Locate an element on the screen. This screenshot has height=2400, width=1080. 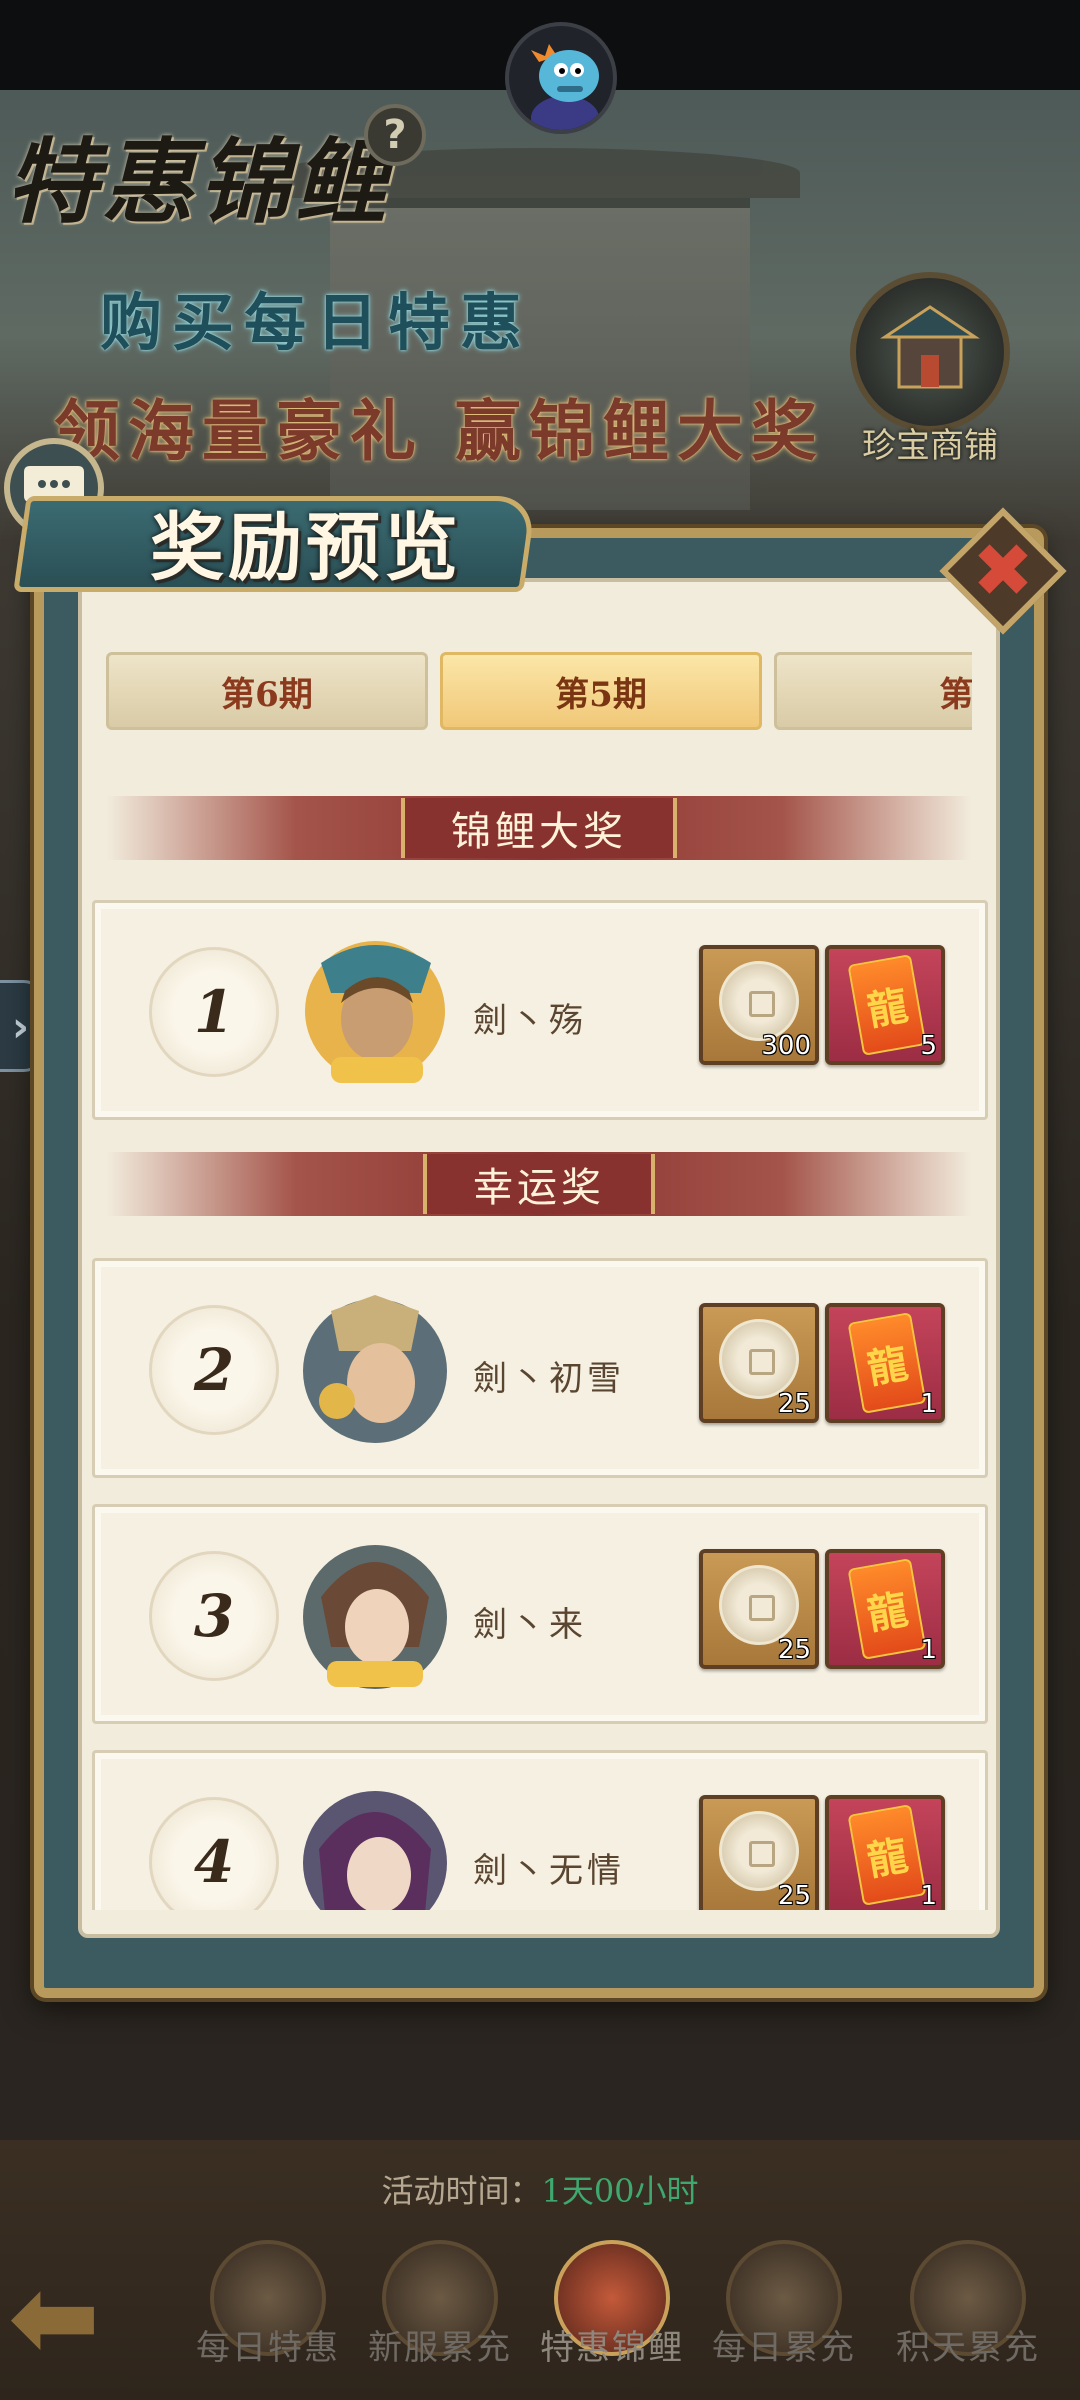
rank-number: 4 is located at coordinates (214, 1853).